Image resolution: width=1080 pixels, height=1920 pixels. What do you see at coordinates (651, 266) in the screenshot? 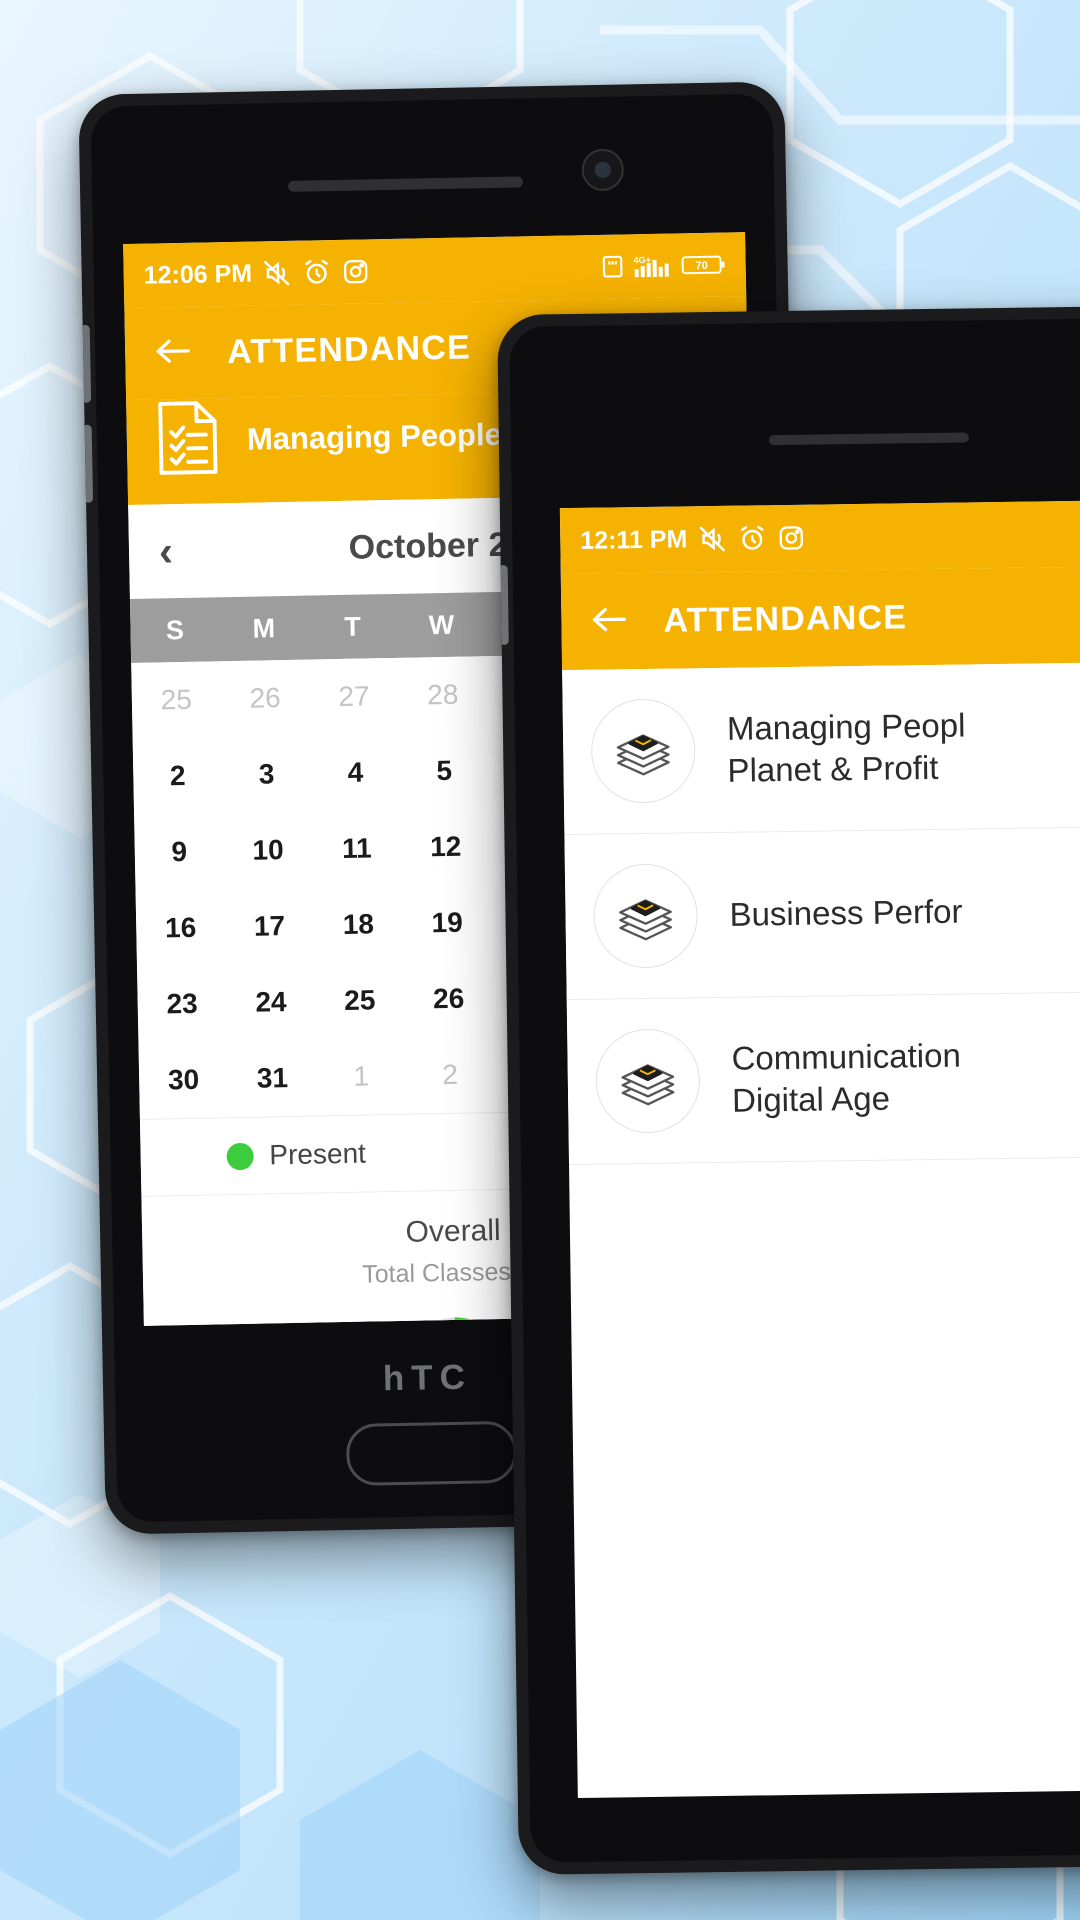
I see `signal-bars-icon: 4G+` at bounding box center [651, 266].